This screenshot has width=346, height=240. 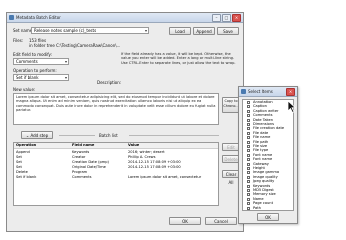 What do you see at coordinates (38, 17) in the screenshot?
I see `window-title: Metadata Batch Editor` at bounding box center [38, 17].